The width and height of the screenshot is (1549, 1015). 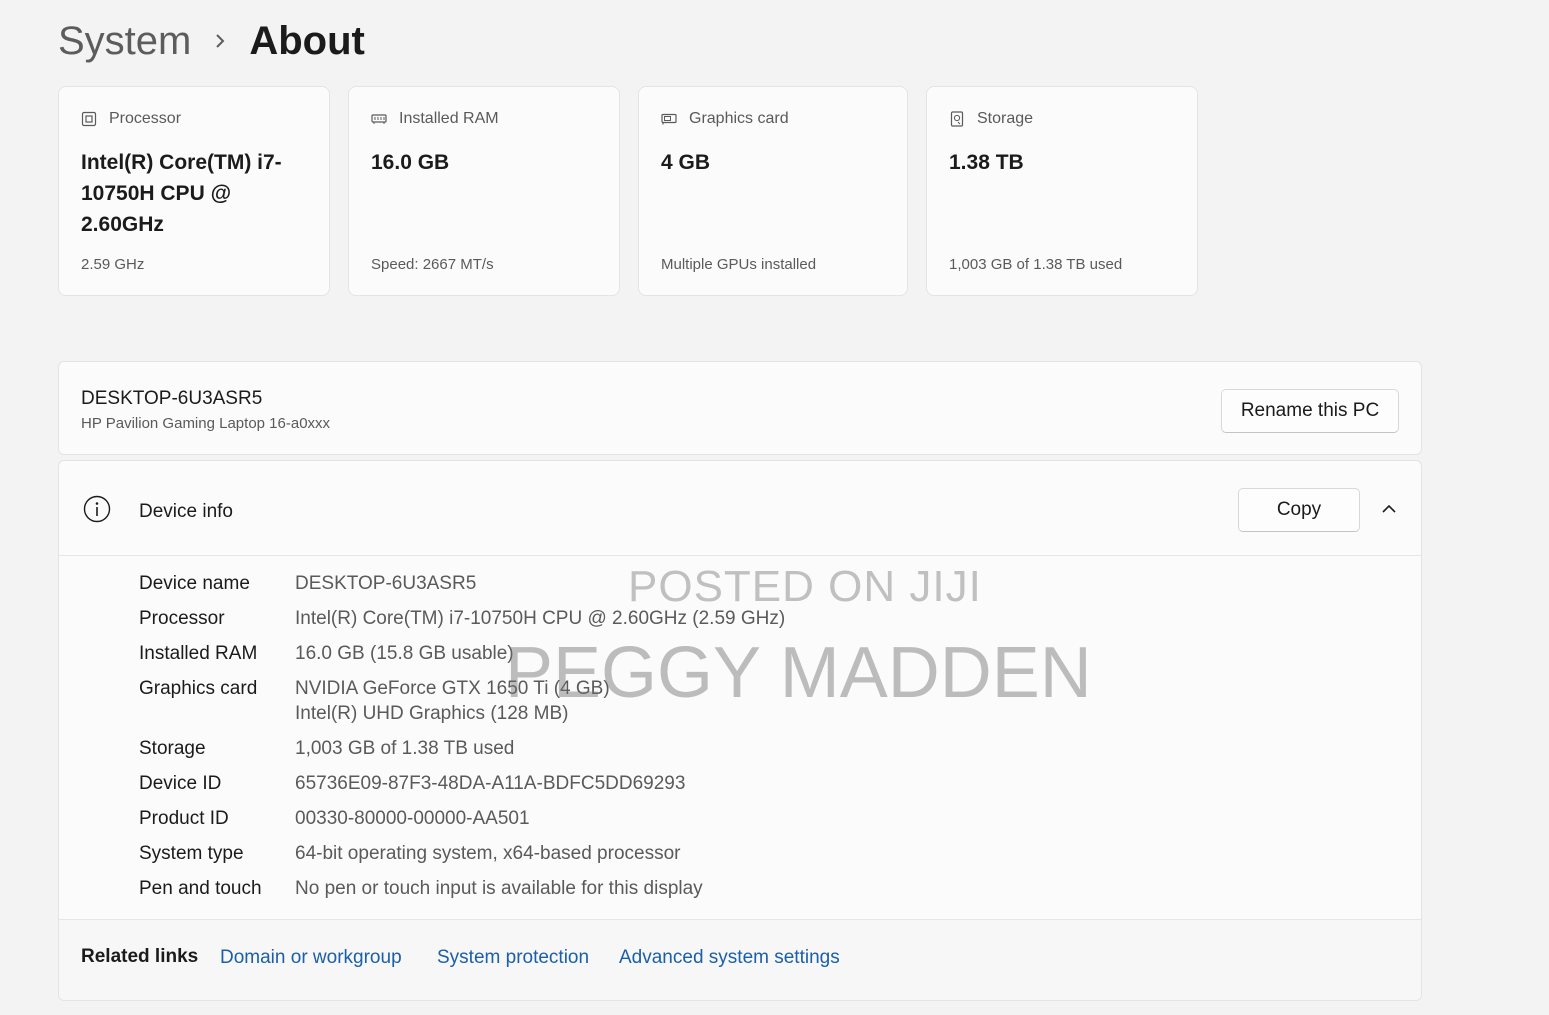 I want to click on spec-card-ram: Installed RAM 16.0 GB Speed: 2667 MT/s, so click(x=484, y=191).